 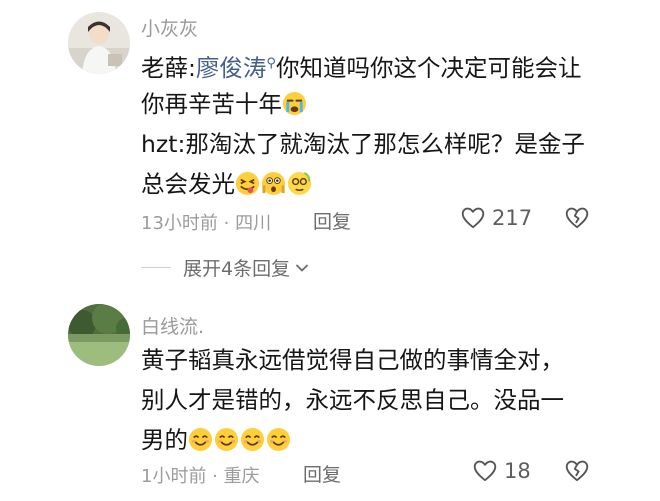 I want to click on username: 白线流., so click(x=172, y=325).